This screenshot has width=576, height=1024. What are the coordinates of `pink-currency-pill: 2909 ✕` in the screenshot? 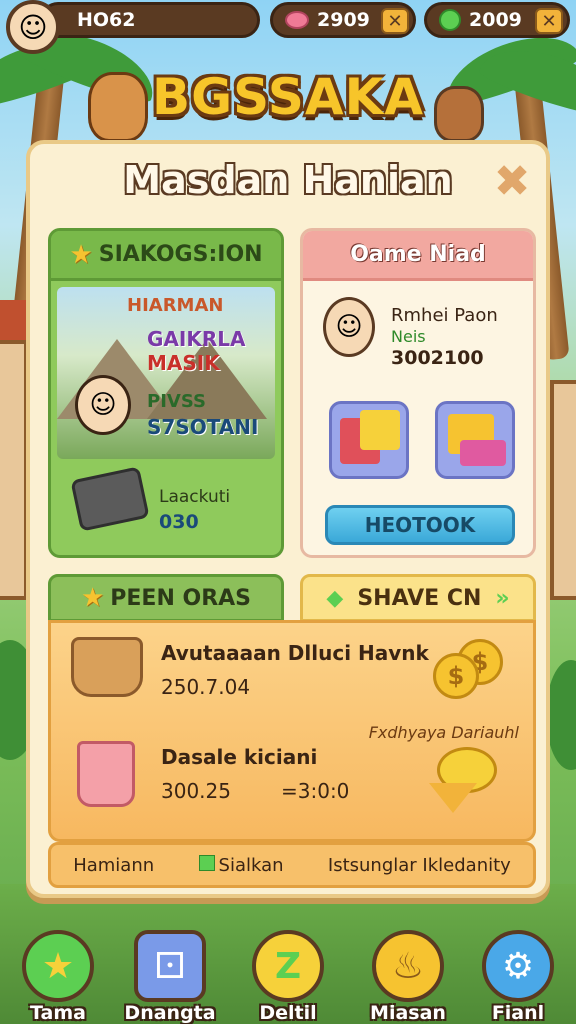 It's located at (343, 20).